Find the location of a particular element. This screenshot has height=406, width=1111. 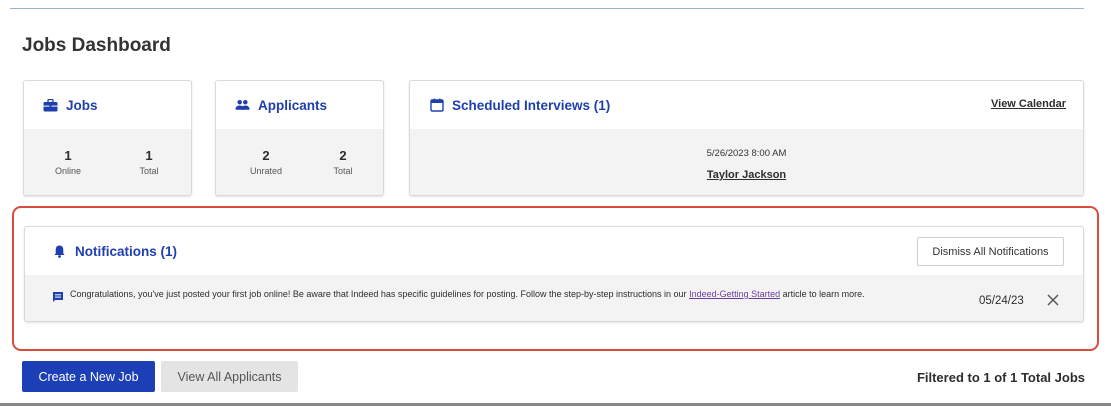

people-icon is located at coordinates (242, 105).